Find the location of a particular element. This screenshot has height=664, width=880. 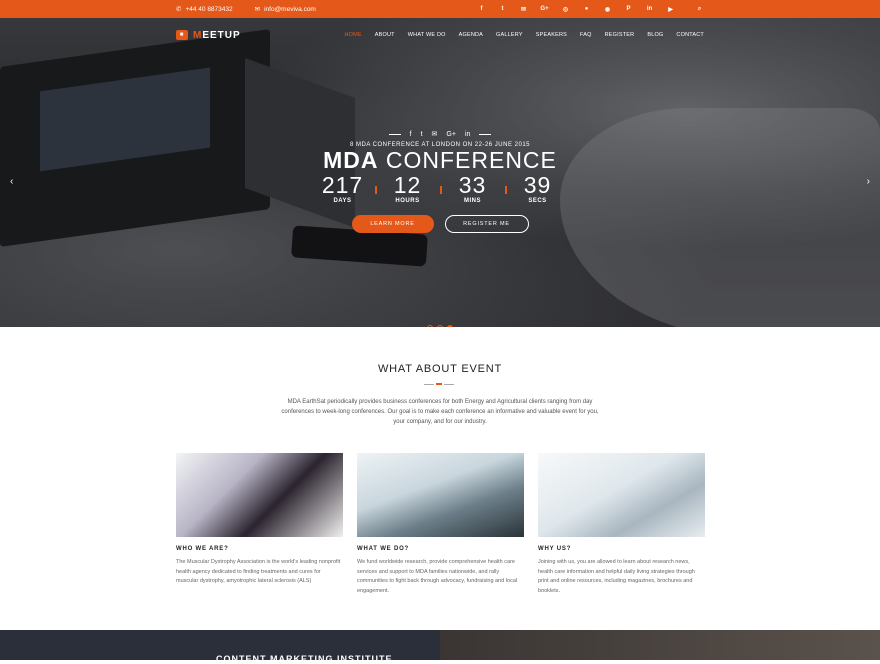

nav-item-home: HOME is located at coordinates (352, 35).